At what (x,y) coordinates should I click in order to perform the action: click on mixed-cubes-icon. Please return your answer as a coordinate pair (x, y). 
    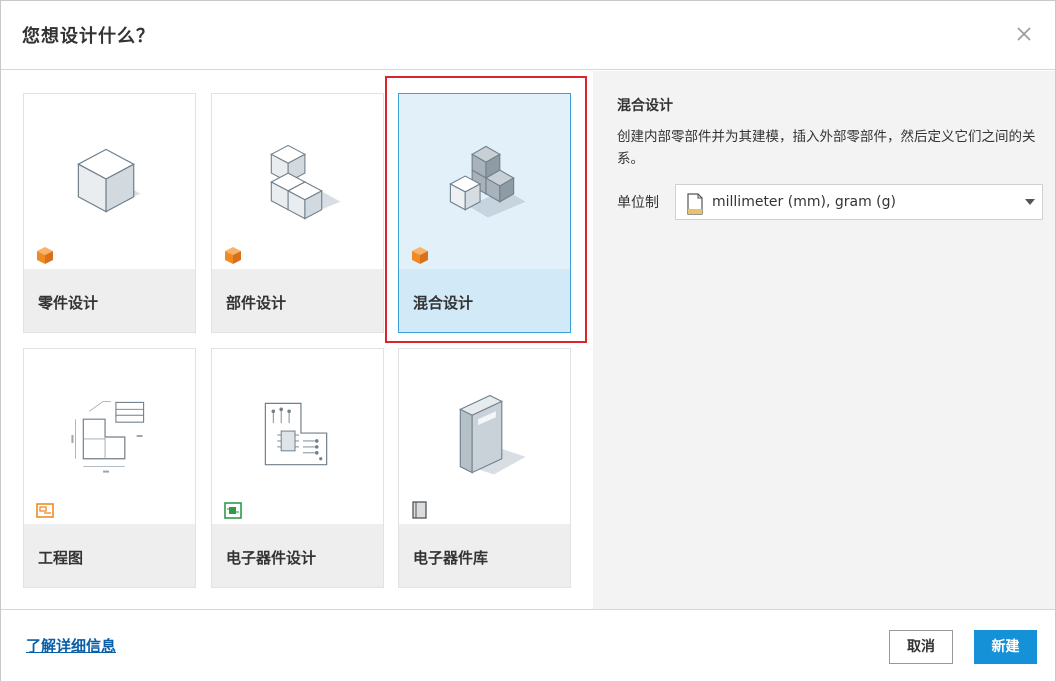
    Looking at the image, I should click on (487, 181).